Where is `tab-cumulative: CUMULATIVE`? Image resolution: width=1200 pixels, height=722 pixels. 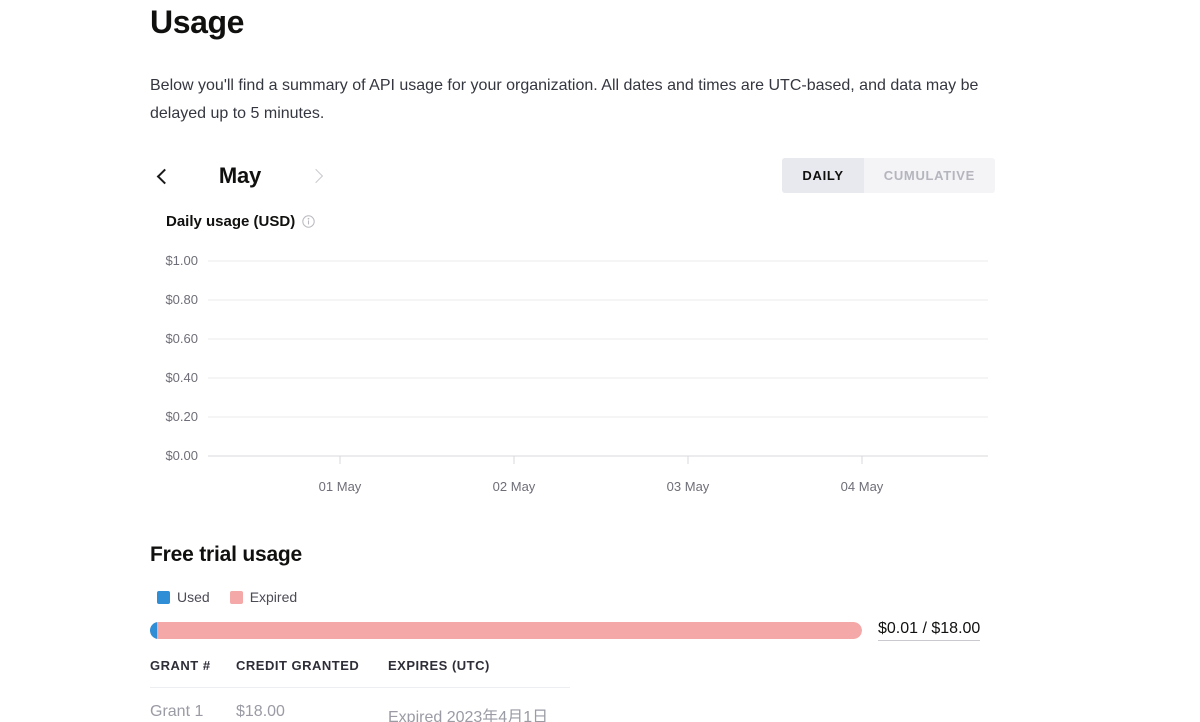
tab-cumulative: CUMULATIVE is located at coordinates (929, 175).